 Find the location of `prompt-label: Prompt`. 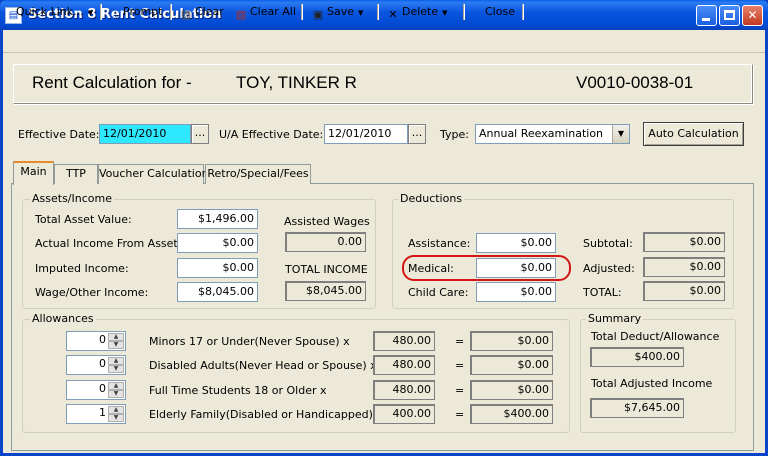

prompt-label: Prompt is located at coordinates (143, 11).